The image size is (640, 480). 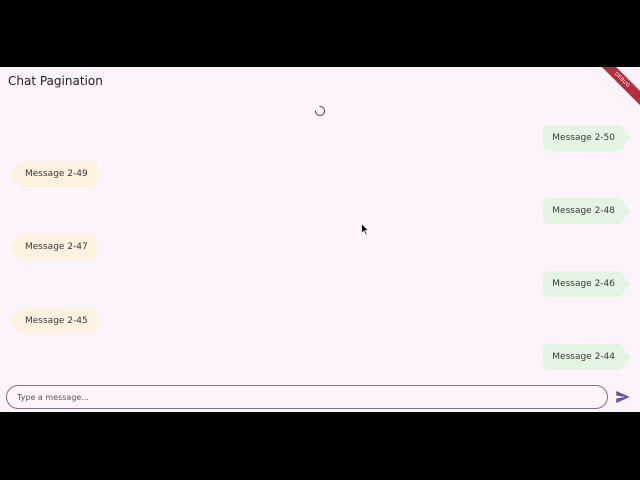 What do you see at coordinates (307, 397) in the screenshot?
I see `message-input` at bounding box center [307, 397].